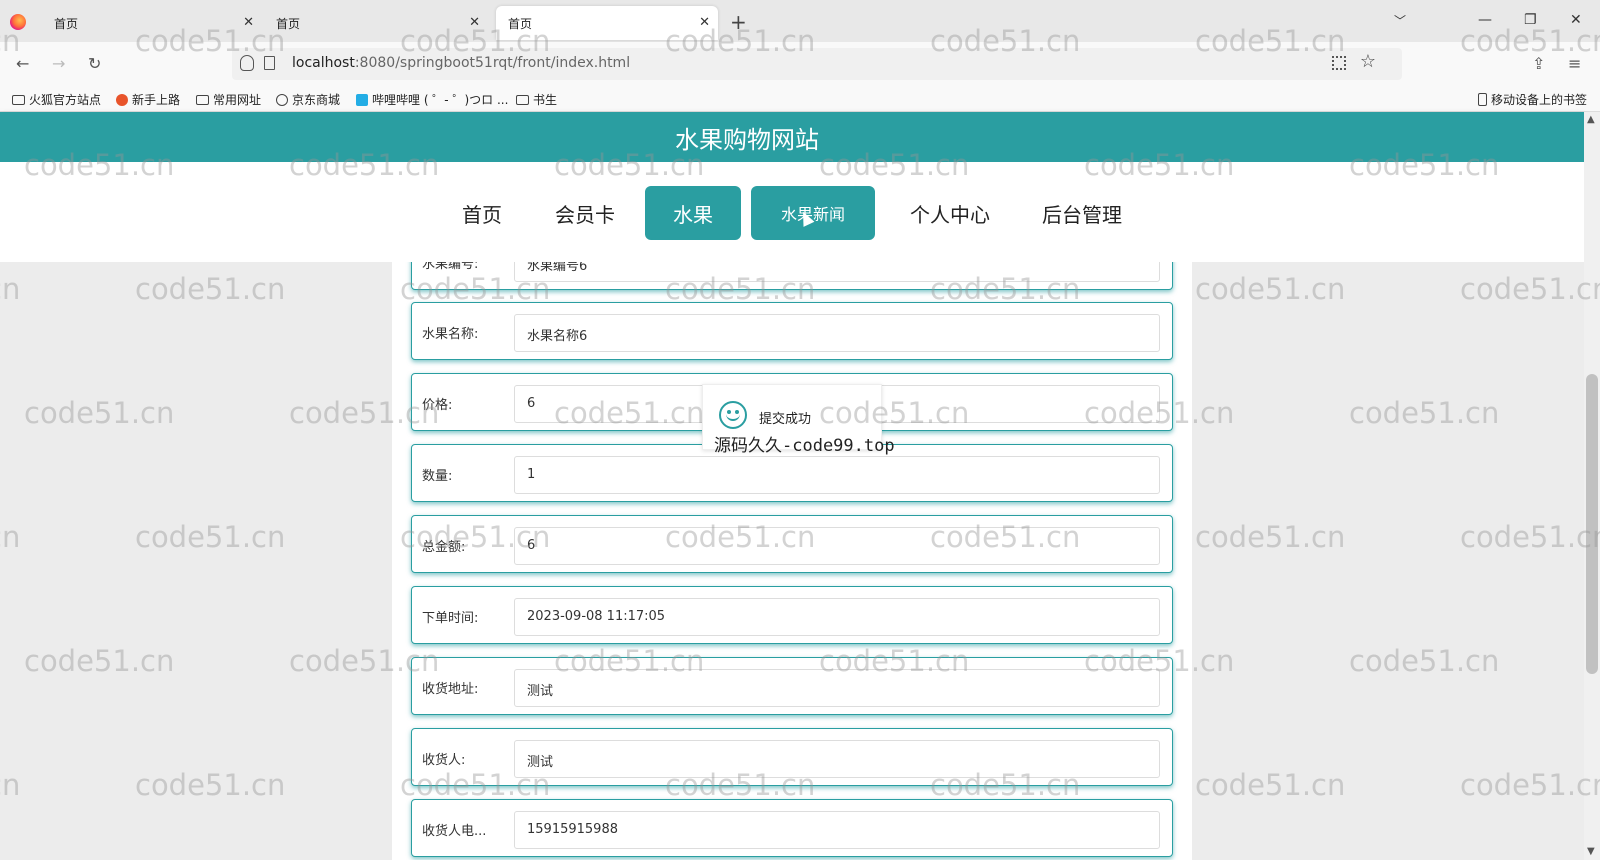 The image size is (1600, 860). Describe the element at coordinates (450, 334) in the screenshot. I see `field-label: 水果名称:` at that location.